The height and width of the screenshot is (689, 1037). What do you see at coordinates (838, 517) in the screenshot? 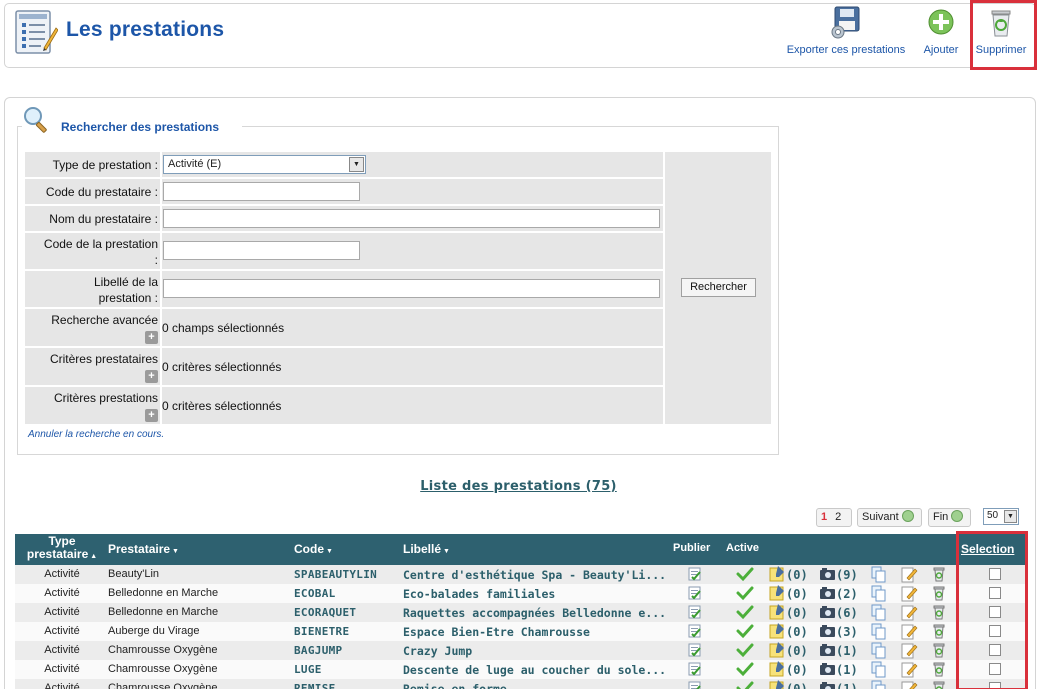
I see `page-2-link: 2` at bounding box center [838, 517].